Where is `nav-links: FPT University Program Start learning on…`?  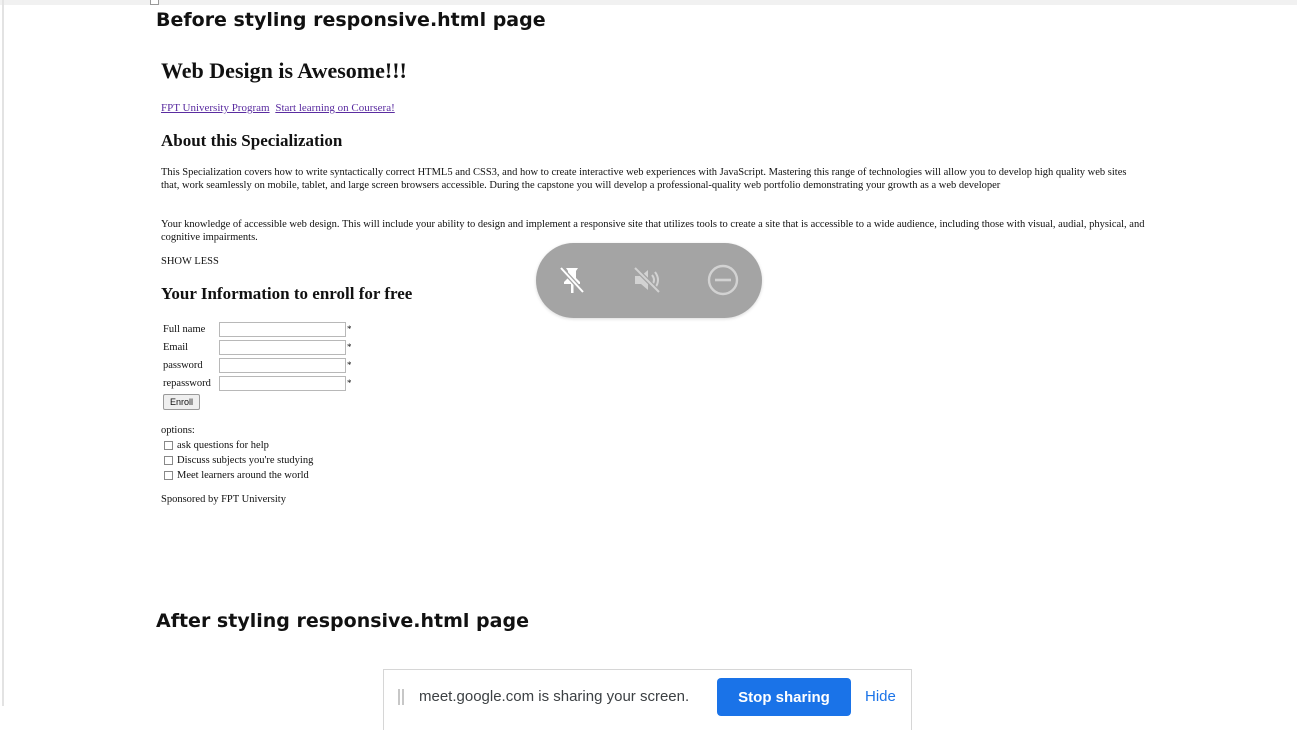
nav-links: FPT University Program Start learning on… is located at coordinates (279, 108).